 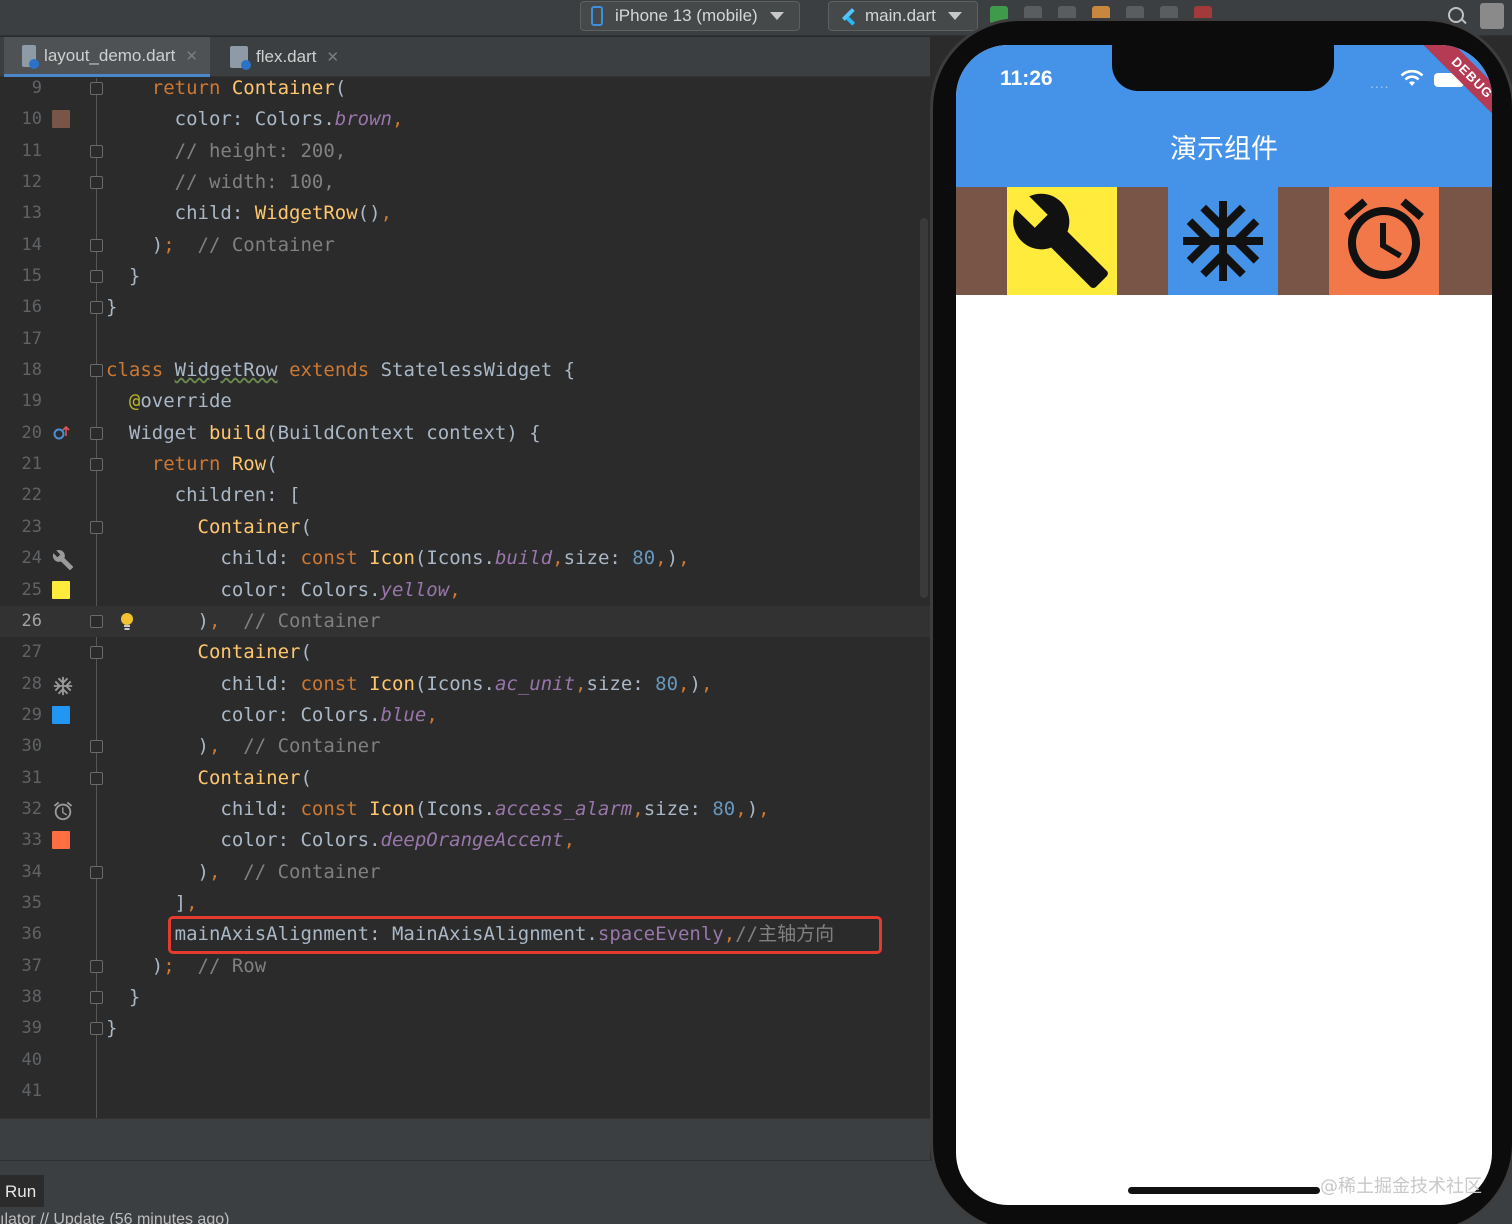 What do you see at coordinates (31, 370) in the screenshot?
I see `line-number: 18` at bounding box center [31, 370].